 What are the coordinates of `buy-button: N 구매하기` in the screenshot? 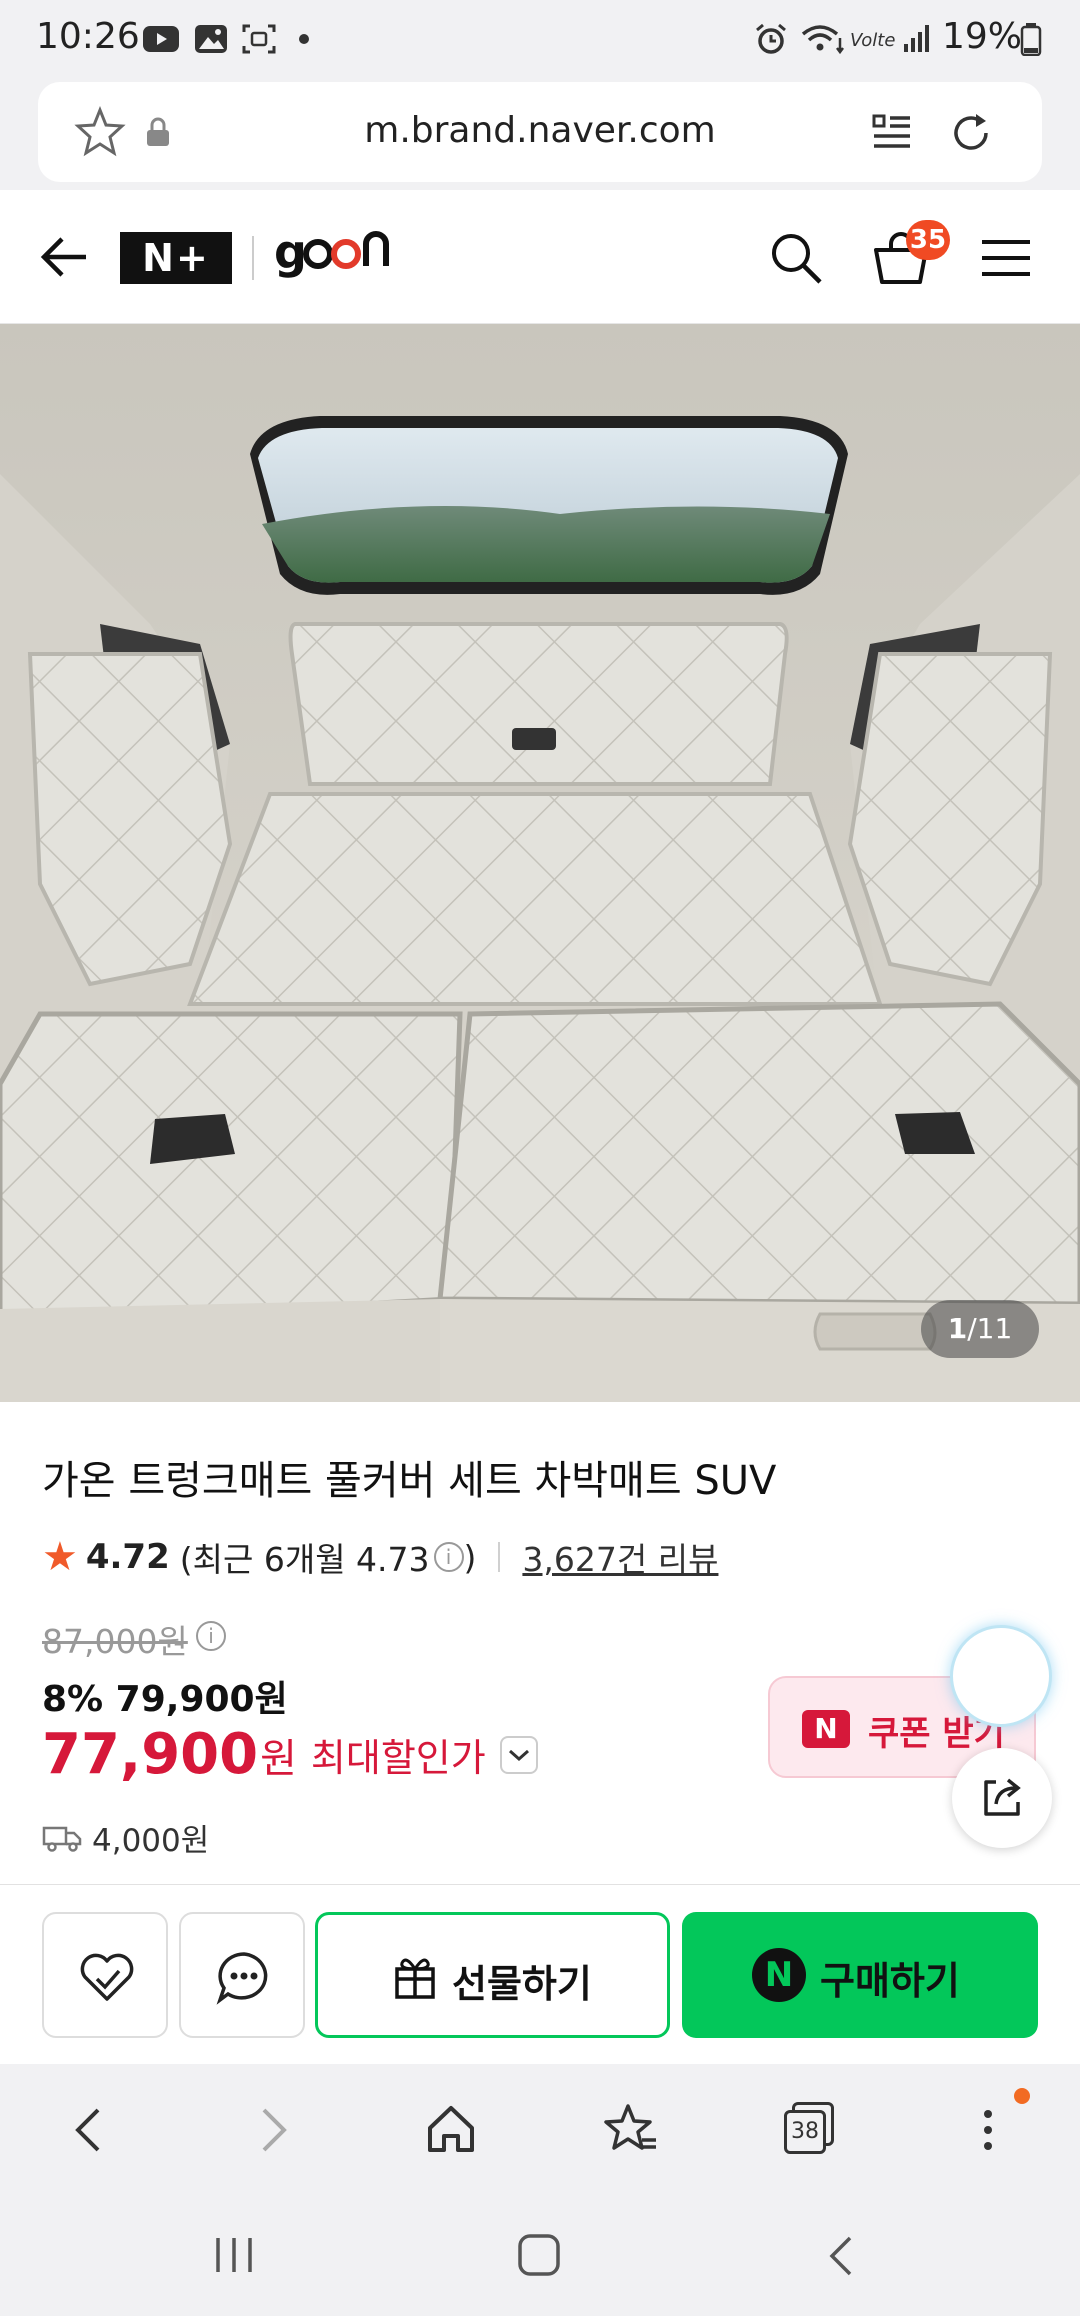 It's located at (860, 1975).